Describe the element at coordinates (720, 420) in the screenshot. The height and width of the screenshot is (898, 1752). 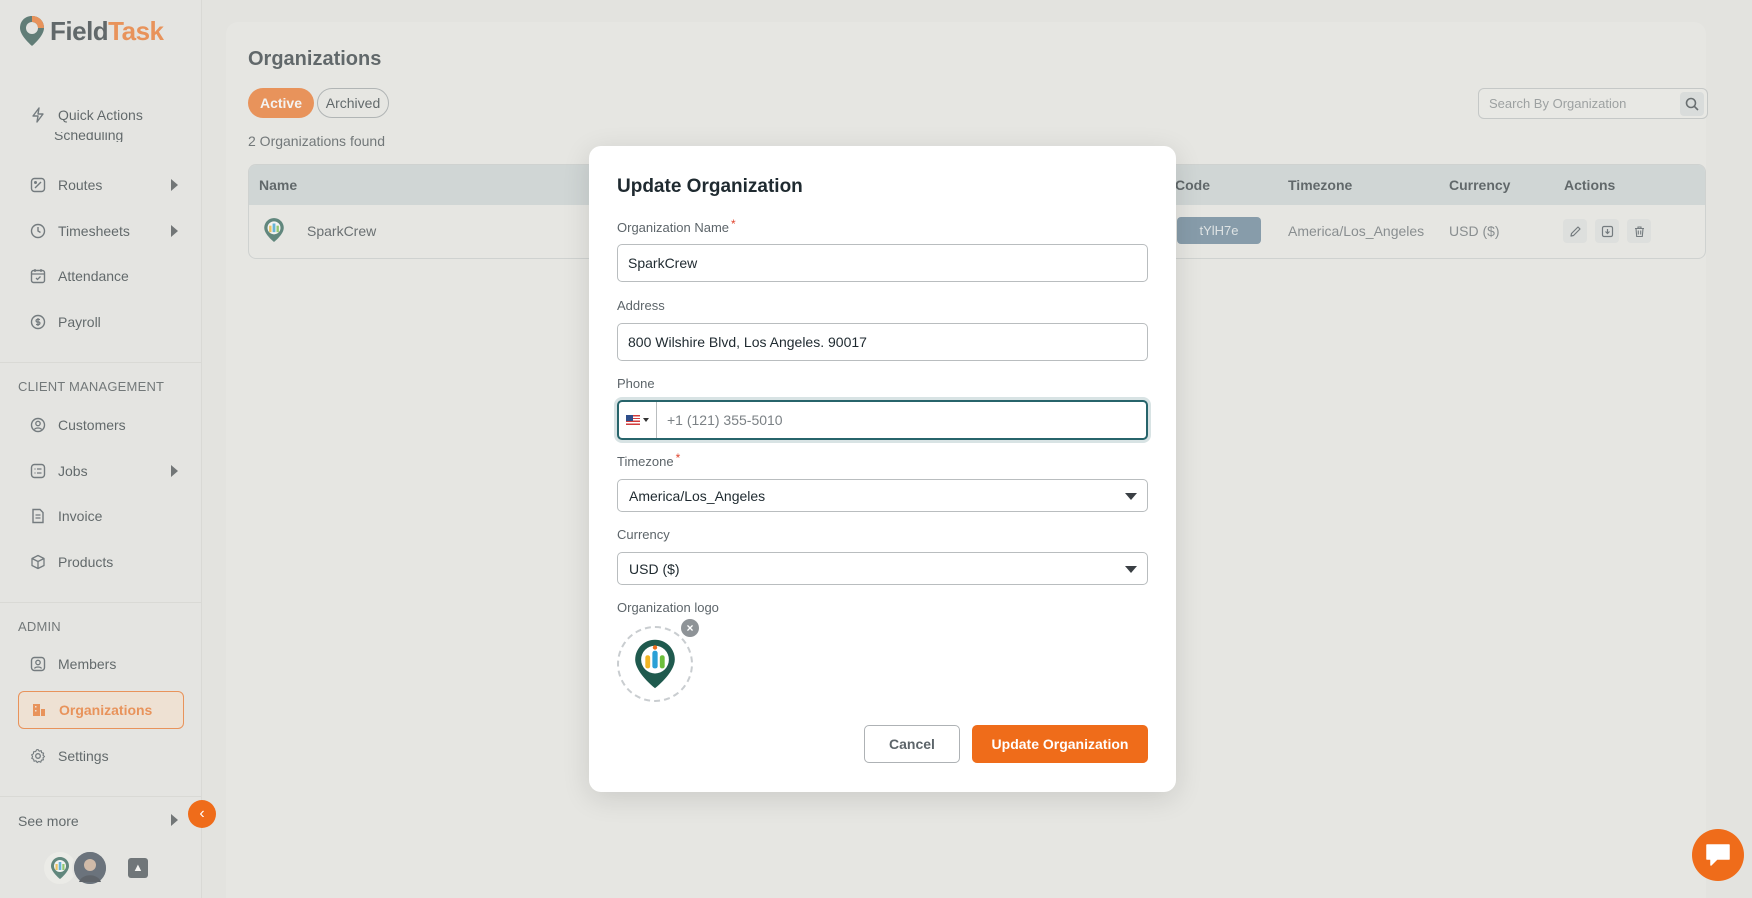
I see `phone-input: +1 (121) 355-5010` at that location.